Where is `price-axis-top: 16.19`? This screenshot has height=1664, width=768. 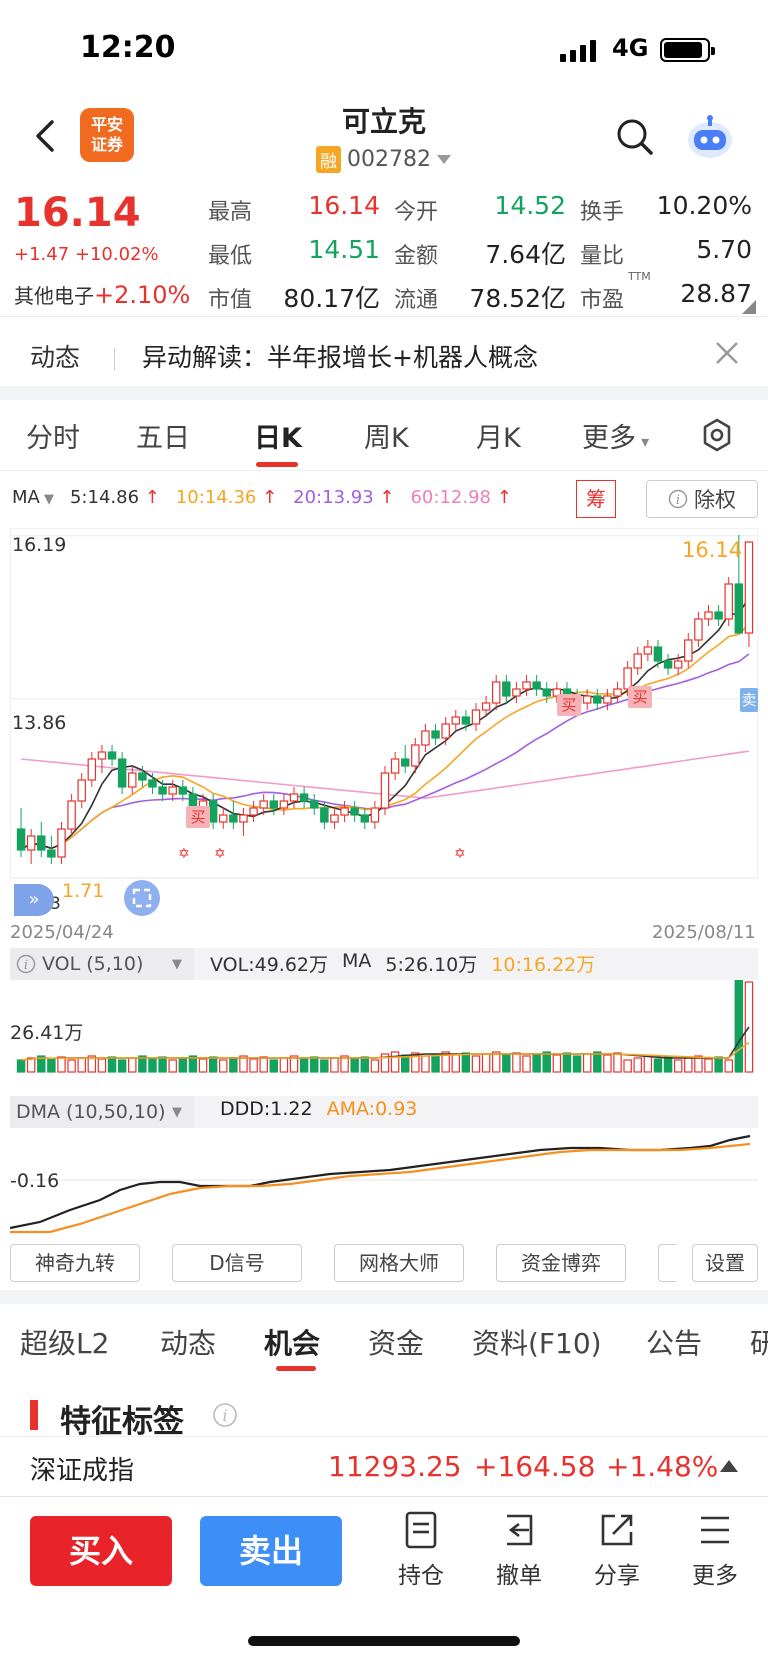
price-axis-top: 16.19 is located at coordinates (39, 545).